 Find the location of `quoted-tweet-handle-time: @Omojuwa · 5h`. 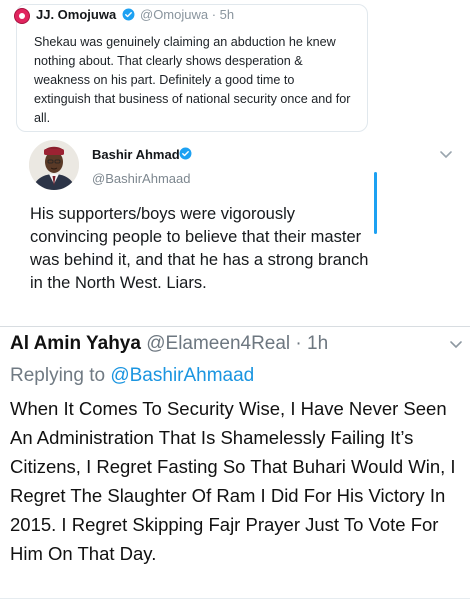

quoted-tweet-handle-time: @Omojuwa · 5h is located at coordinates (187, 14).